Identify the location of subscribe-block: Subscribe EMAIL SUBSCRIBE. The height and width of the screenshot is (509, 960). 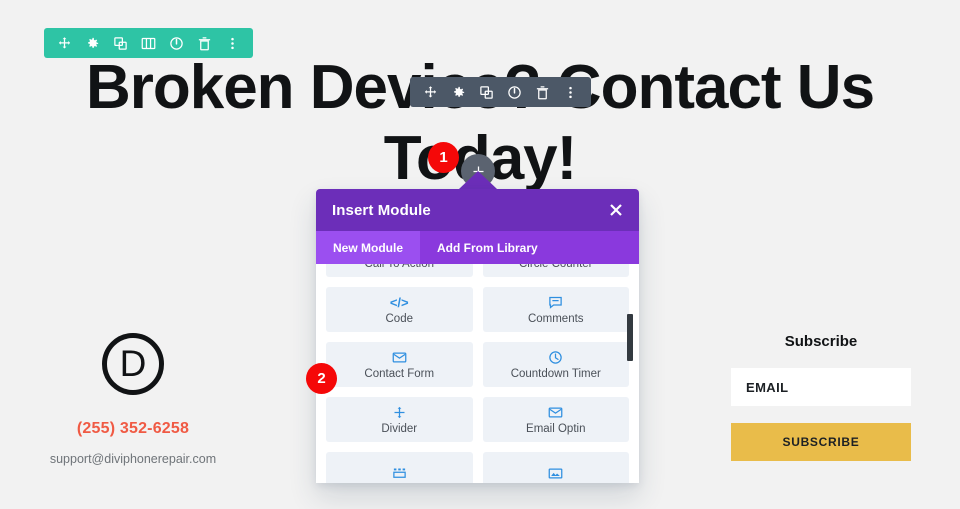
(821, 397).